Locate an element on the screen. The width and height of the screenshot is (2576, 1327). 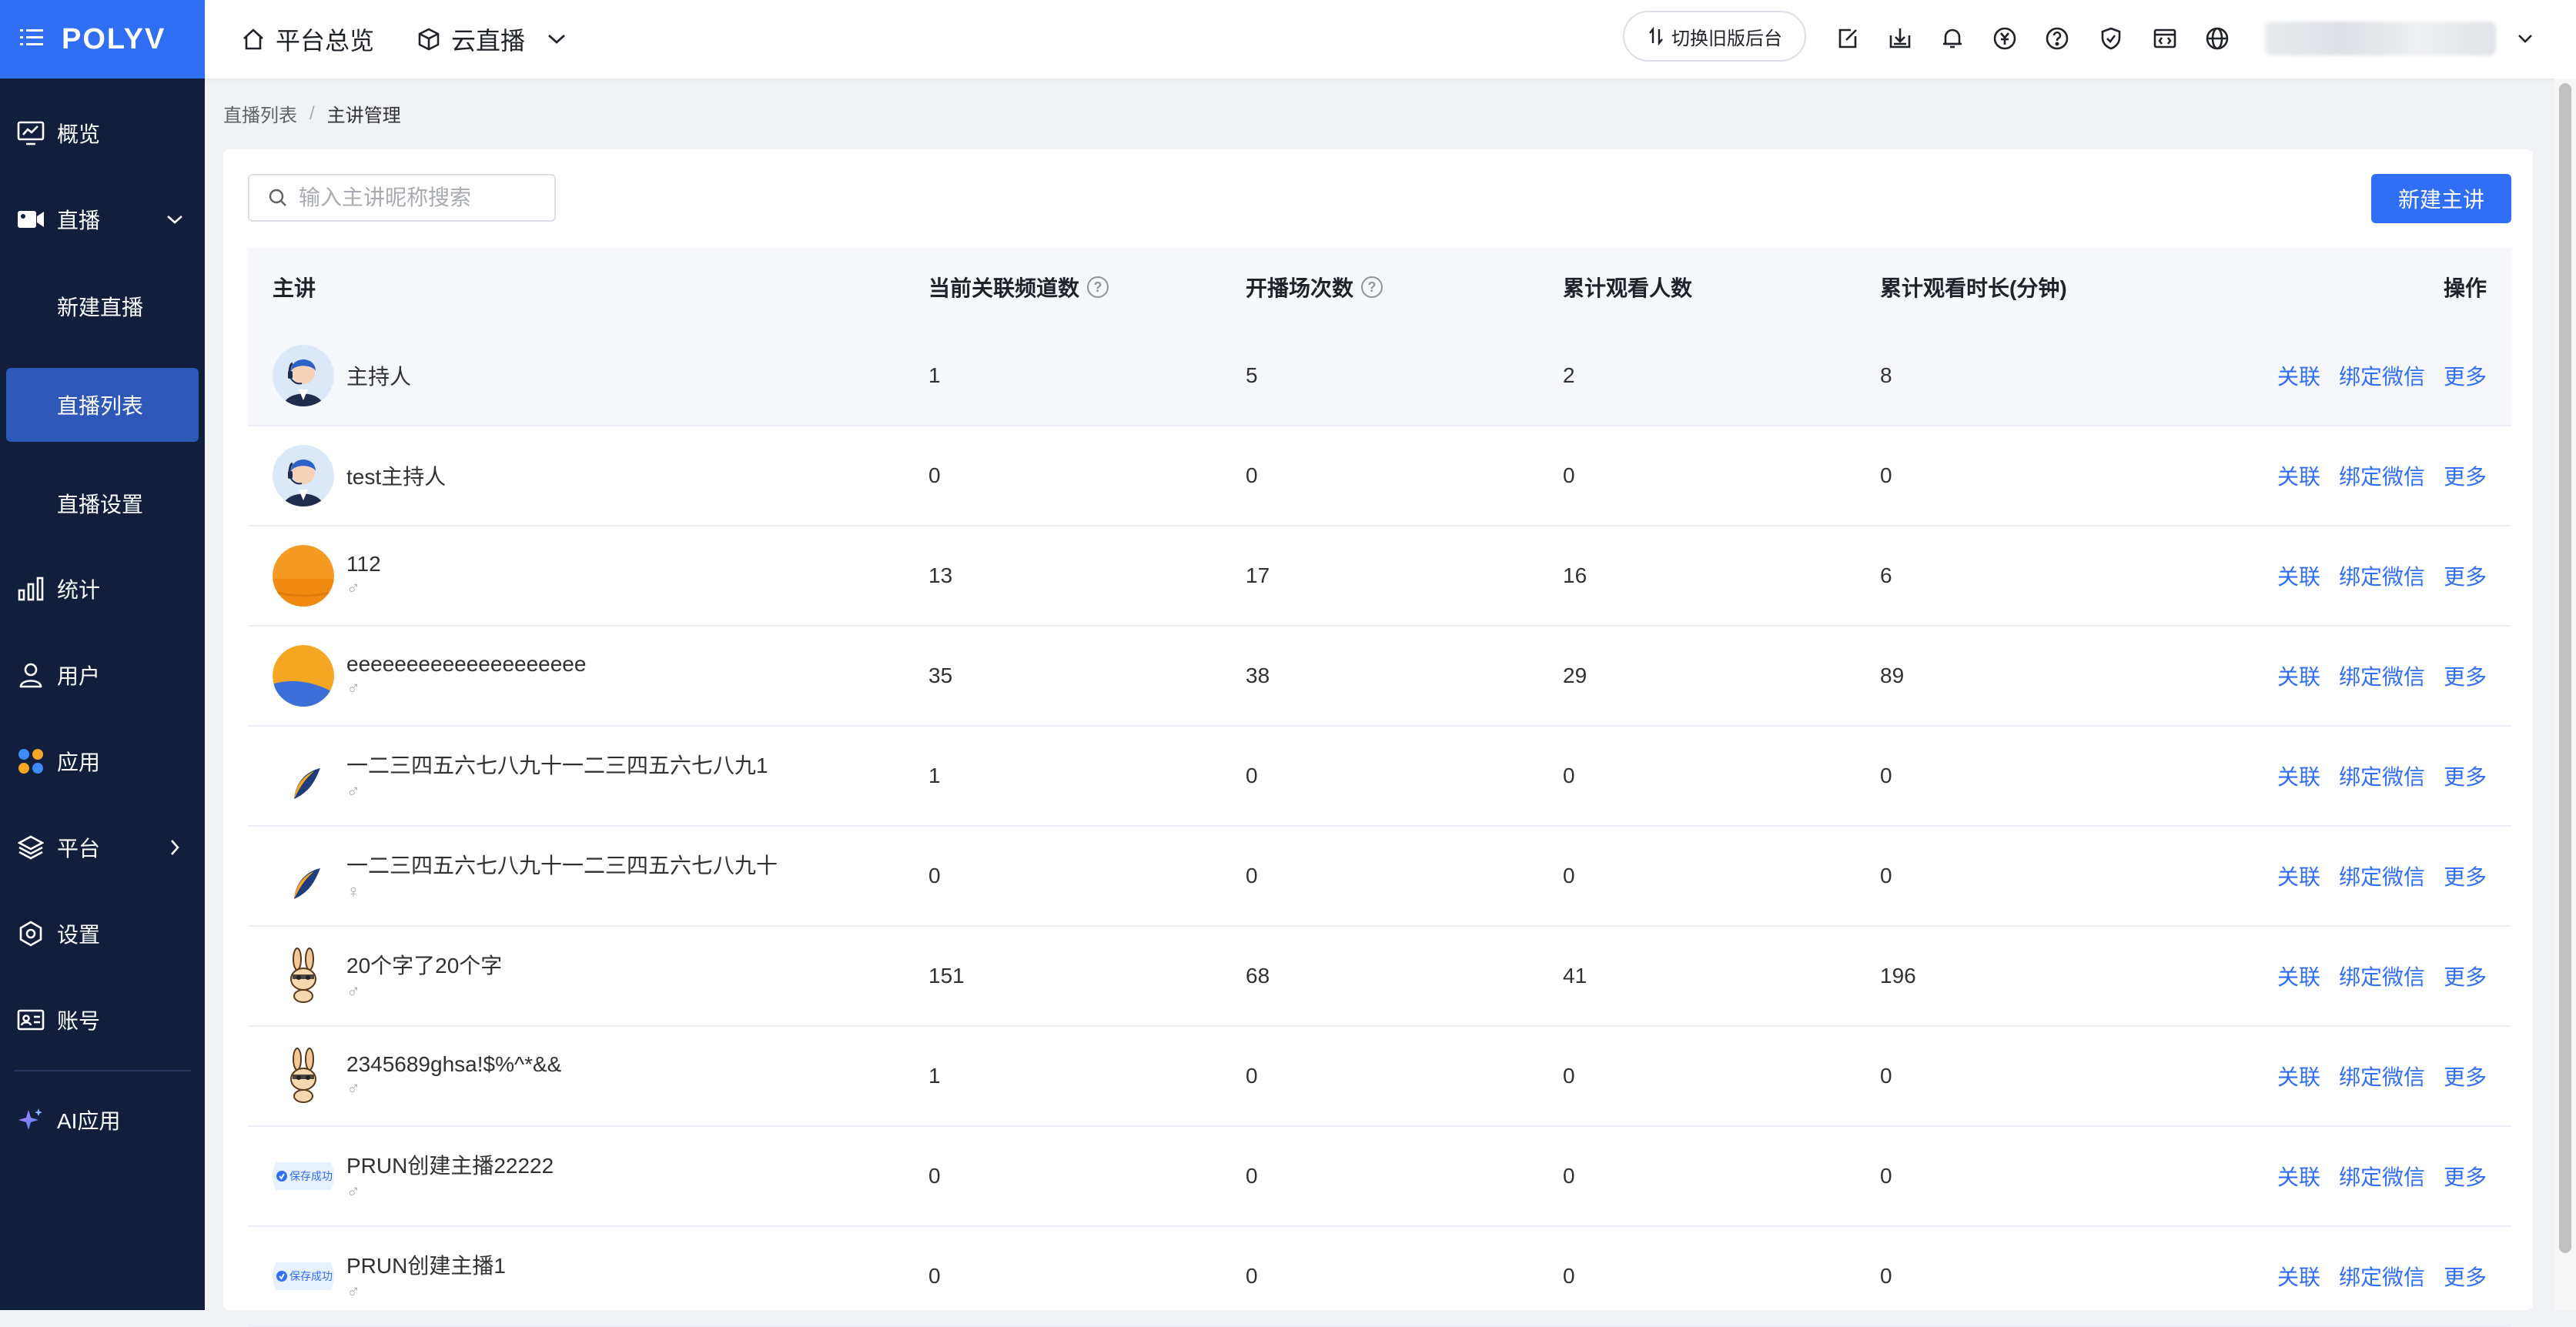
page-scrollbar is located at coordinates (2565, 694).